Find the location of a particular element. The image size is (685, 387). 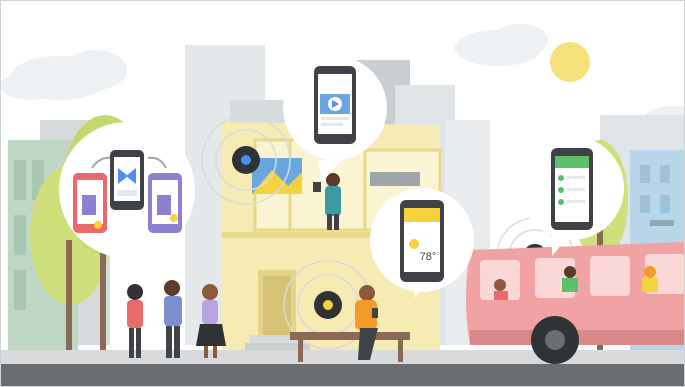

road is located at coordinates (342, 375).